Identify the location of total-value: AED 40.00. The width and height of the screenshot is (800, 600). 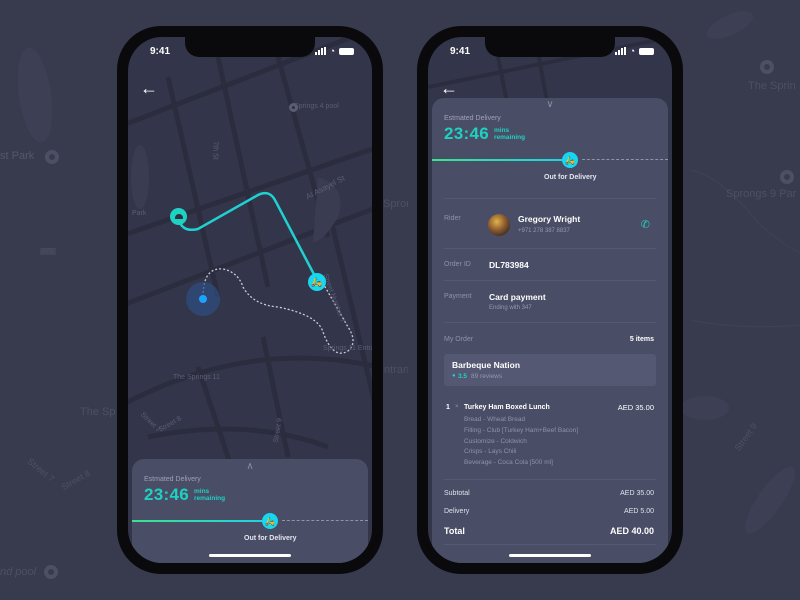
(631, 531).